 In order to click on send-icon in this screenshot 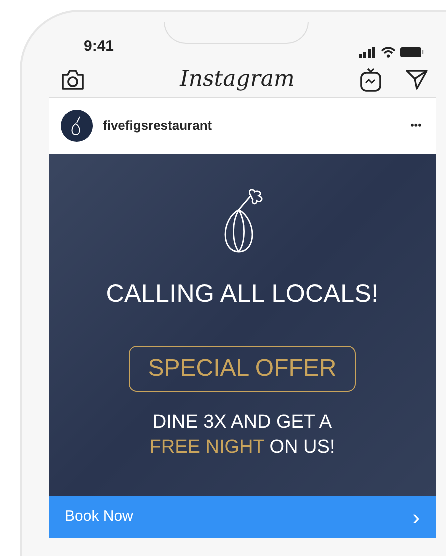, I will do `click(417, 80)`.